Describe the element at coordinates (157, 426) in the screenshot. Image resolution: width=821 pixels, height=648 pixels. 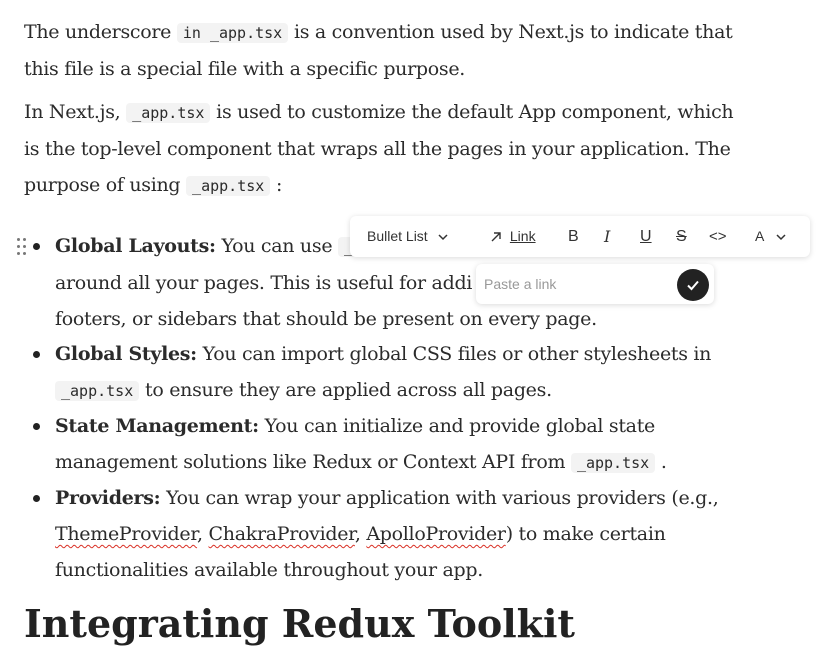
I see `list-item-title: State Management:` at that location.